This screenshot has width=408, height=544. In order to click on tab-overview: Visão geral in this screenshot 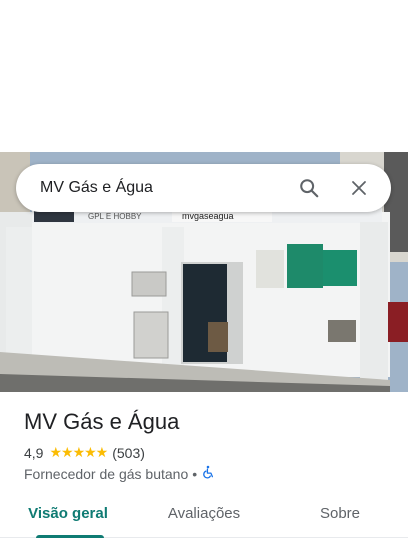, I will do `click(68, 516)`.